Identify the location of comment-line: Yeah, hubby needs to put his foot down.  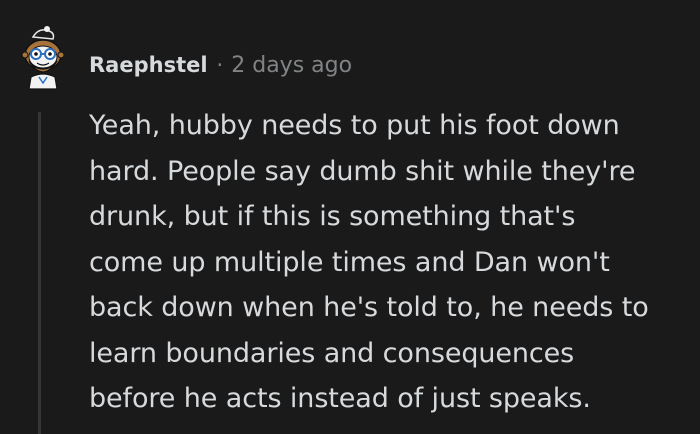
(354, 125).